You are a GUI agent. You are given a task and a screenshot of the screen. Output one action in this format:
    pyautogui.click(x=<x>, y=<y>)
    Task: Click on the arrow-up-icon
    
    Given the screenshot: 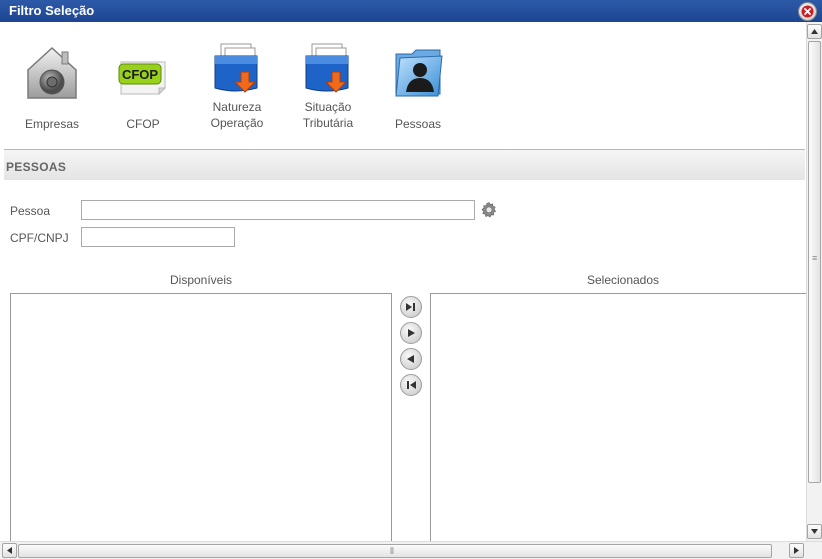 What is the action you would take?
    pyautogui.click(x=814, y=31)
    